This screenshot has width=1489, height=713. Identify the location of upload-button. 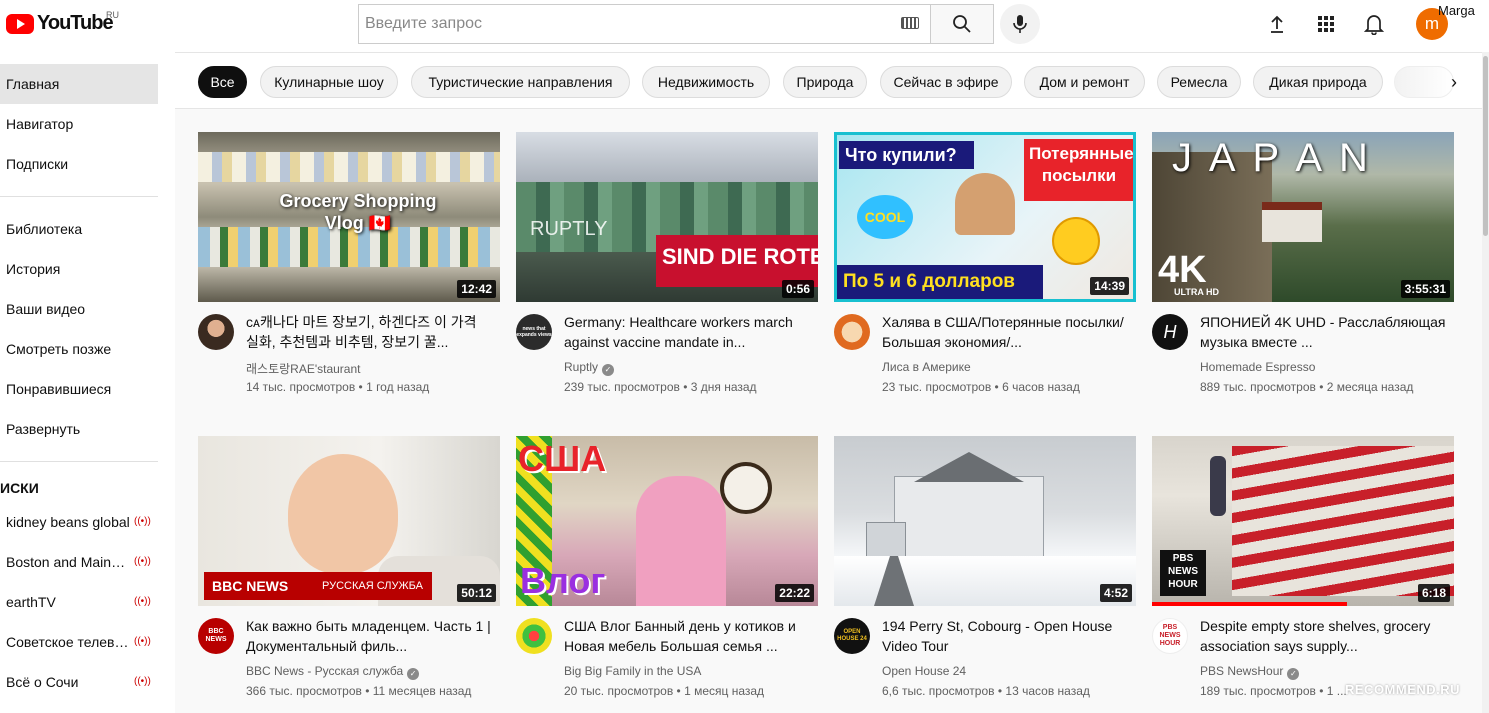
(1277, 24).